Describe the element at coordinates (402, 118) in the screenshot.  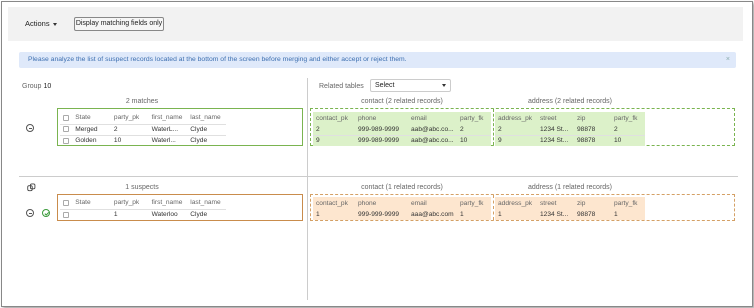
I see `table-header-row: contact_pk phone email party_fk` at that location.